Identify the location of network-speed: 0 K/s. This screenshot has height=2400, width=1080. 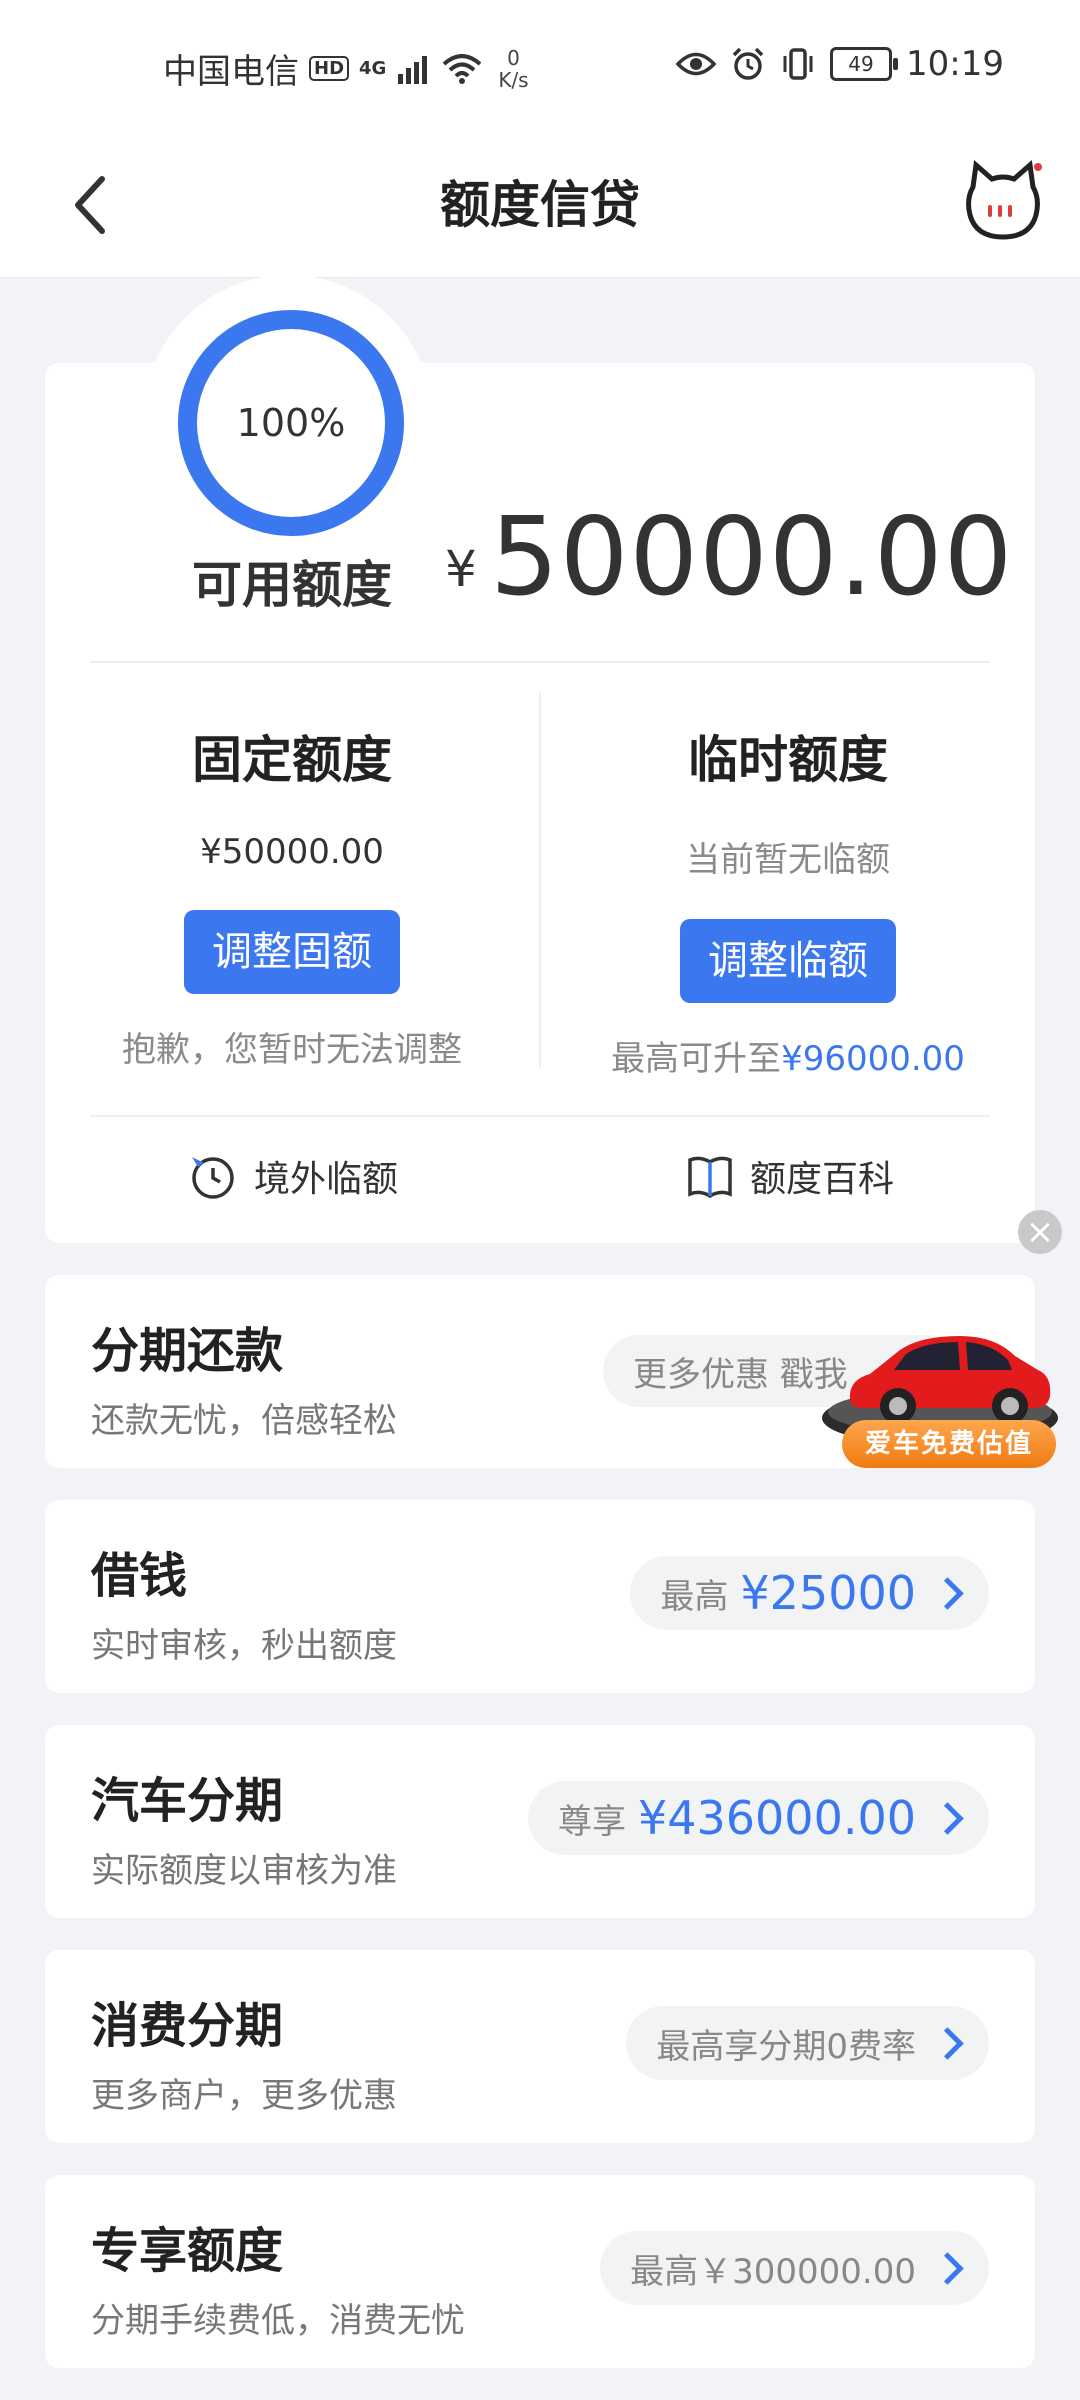
(513, 69).